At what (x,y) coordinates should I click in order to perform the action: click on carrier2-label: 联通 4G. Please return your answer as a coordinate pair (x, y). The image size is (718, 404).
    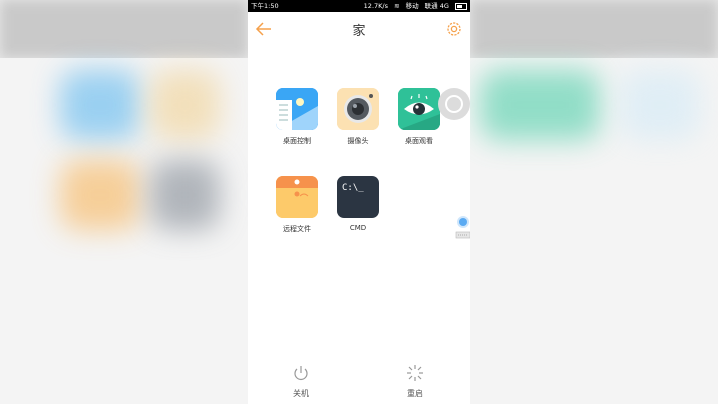
    Looking at the image, I should click on (436, 6).